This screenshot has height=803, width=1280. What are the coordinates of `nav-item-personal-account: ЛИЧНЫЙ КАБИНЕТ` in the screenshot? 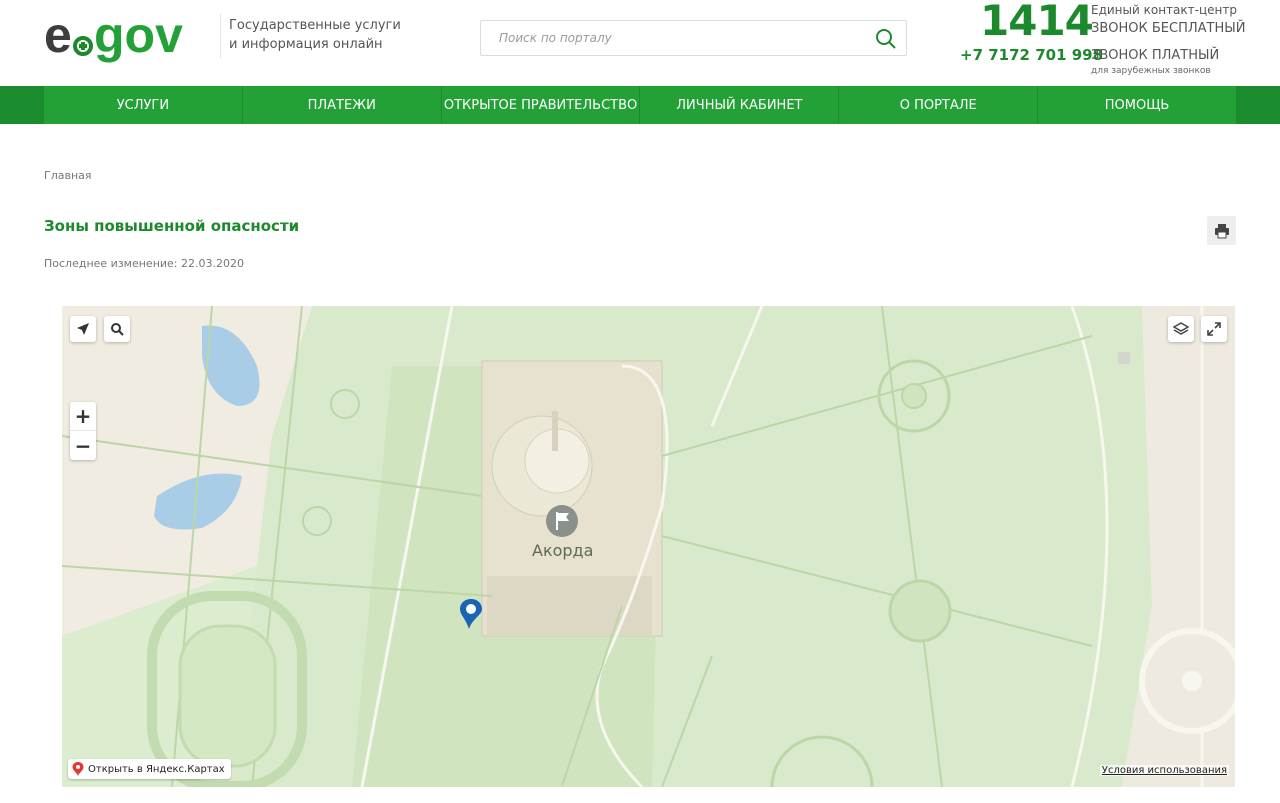 It's located at (740, 105).